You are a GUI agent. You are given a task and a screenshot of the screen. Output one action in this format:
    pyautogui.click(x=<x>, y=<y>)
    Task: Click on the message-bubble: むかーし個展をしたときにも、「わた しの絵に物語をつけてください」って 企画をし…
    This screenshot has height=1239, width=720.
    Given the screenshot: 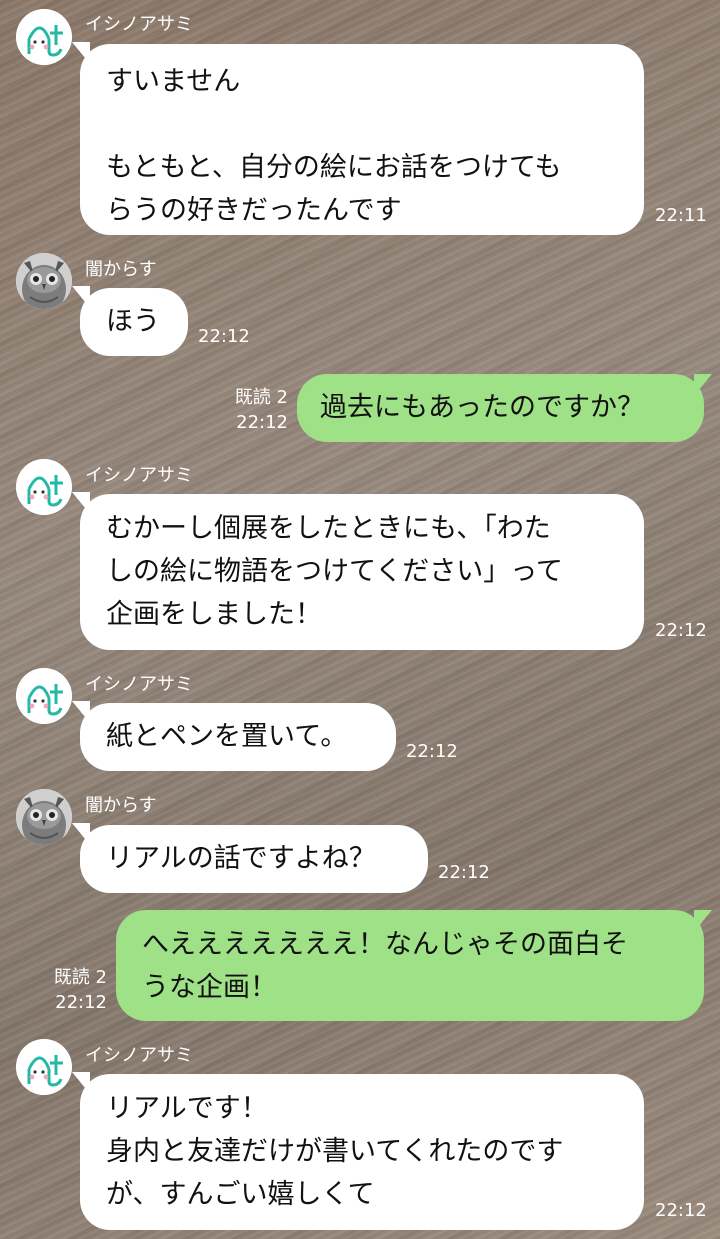 What is the action you would take?
    pyautogui.click(x=358, y=571)
    